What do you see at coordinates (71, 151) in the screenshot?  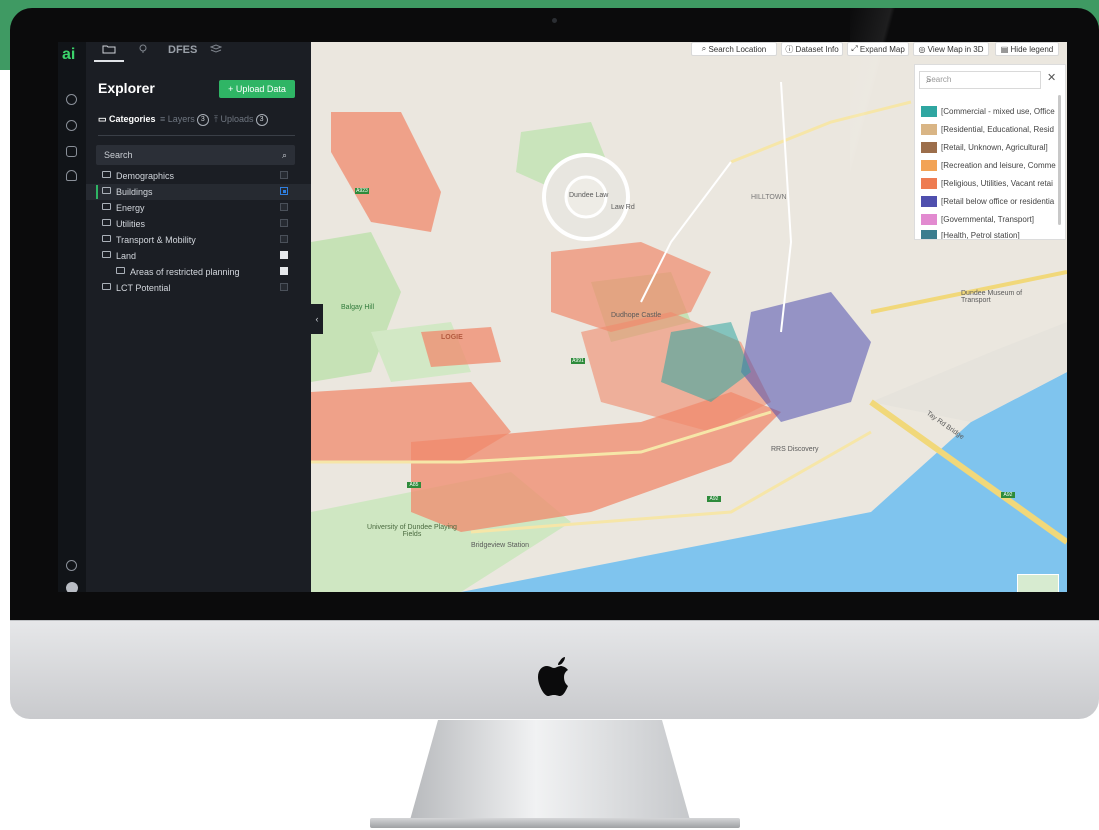 I see `document-icon` at bounding box center [71, 151].